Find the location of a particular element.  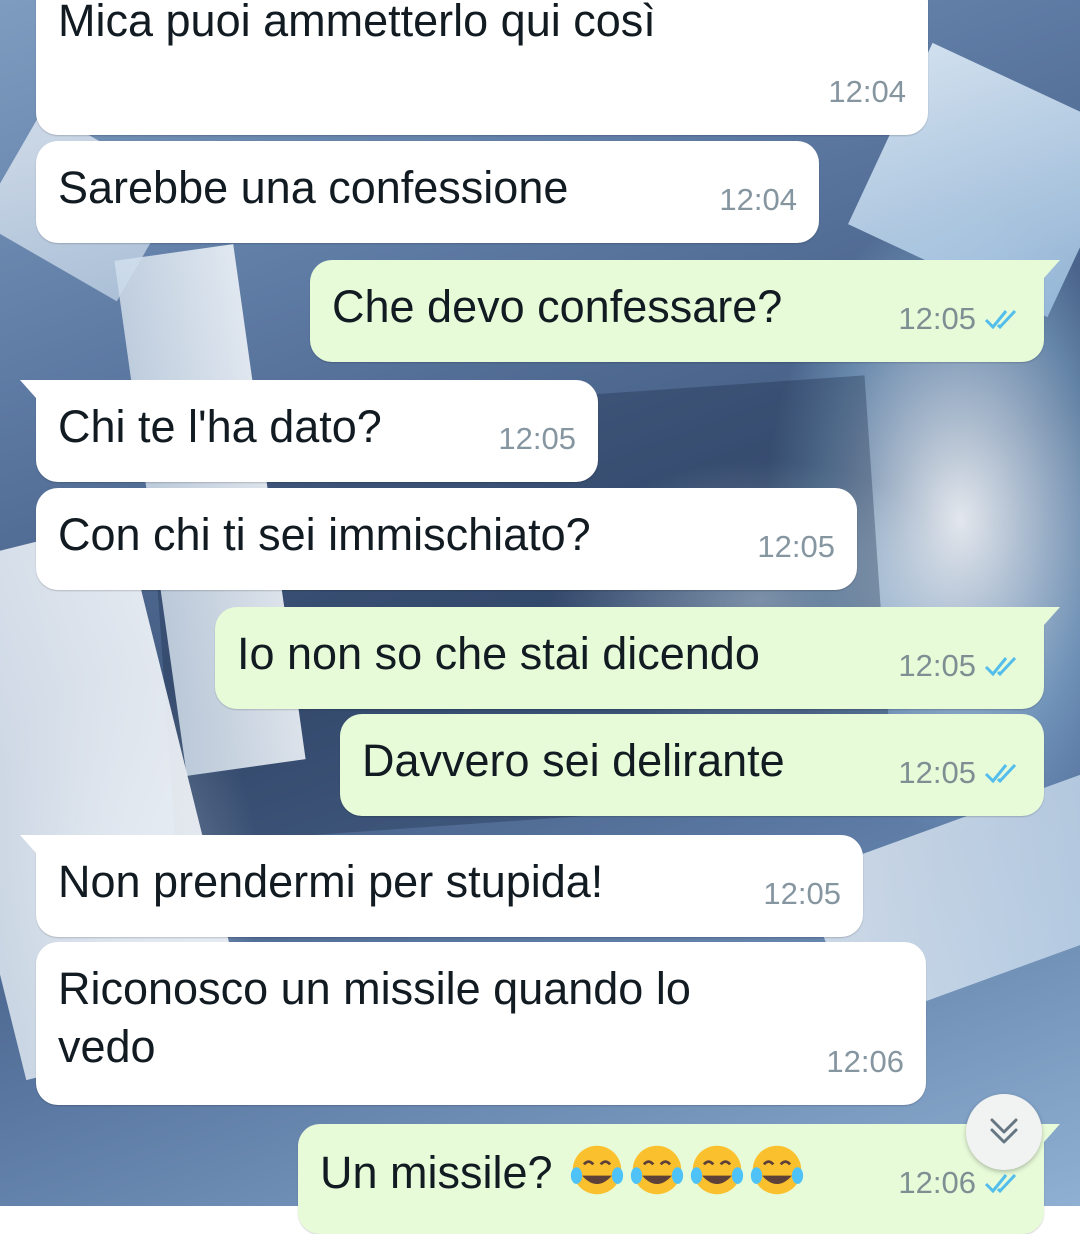

message-text: Non prendermi per stupida! is located at coordinates (331, 881).